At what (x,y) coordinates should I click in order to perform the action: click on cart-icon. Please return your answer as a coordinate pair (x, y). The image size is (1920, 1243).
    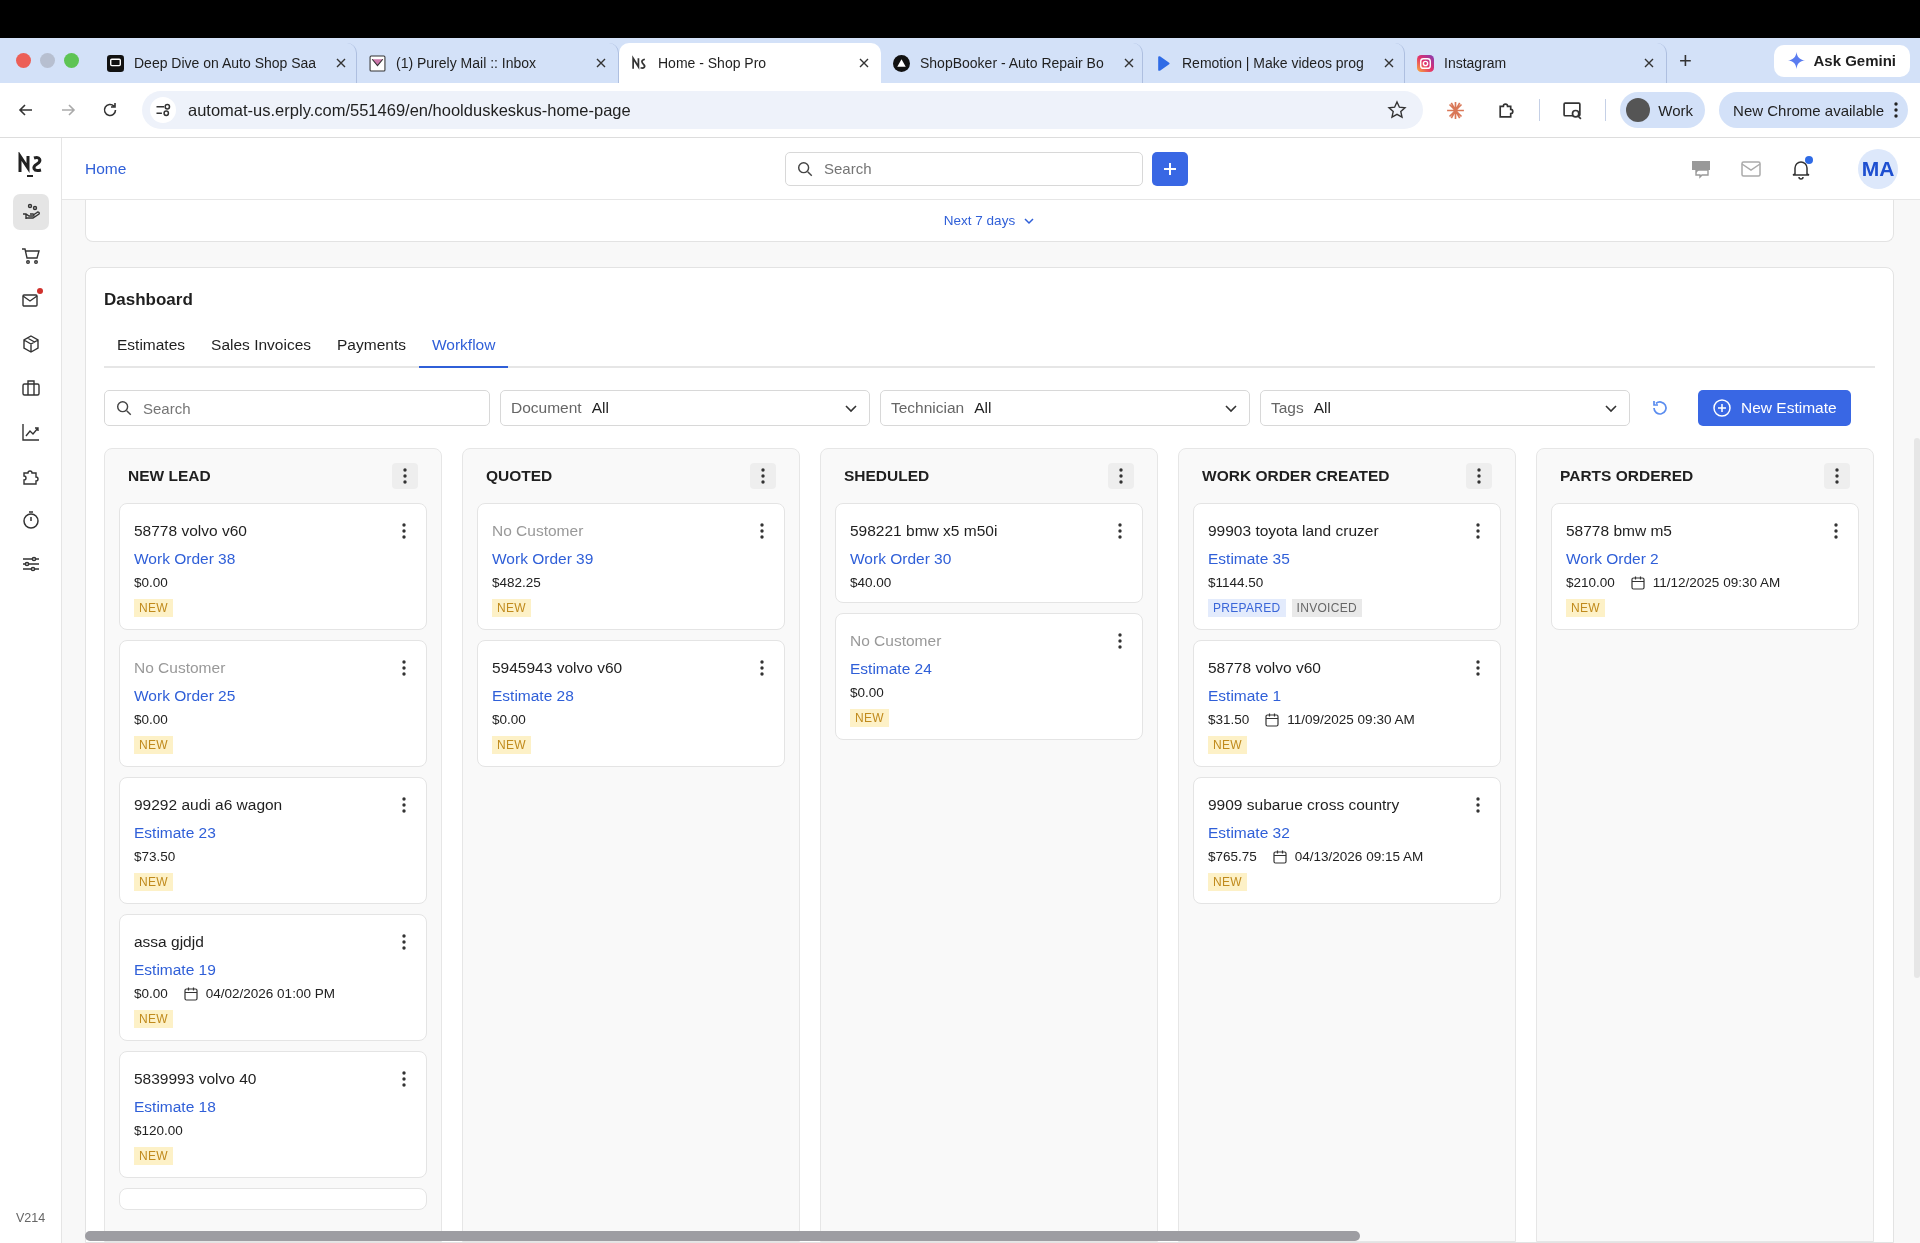
    Looking at the image, I should click on (30, 256).